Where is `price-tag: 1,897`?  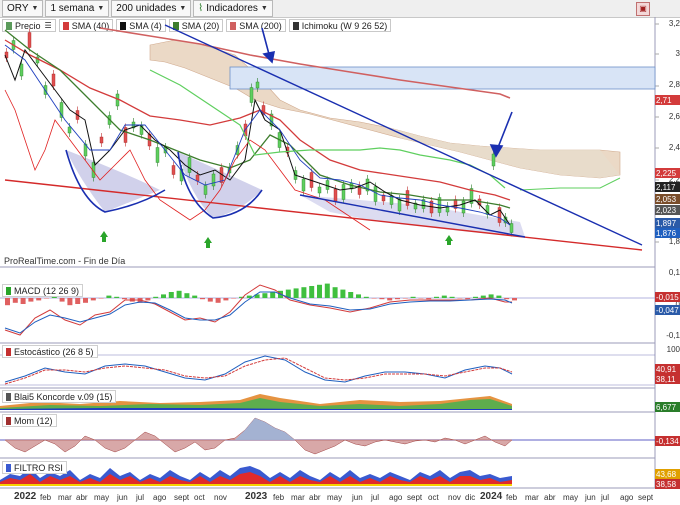 price-tag: 1,897 is located at coordinates (667, 223).